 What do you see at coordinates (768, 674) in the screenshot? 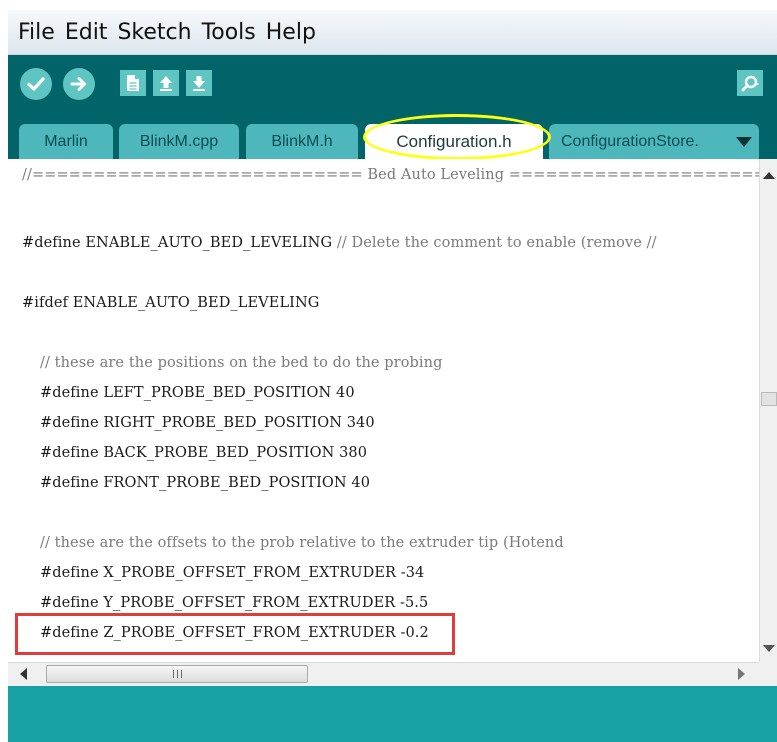
I see `scroll-corner` at bounding box center [768, 674].